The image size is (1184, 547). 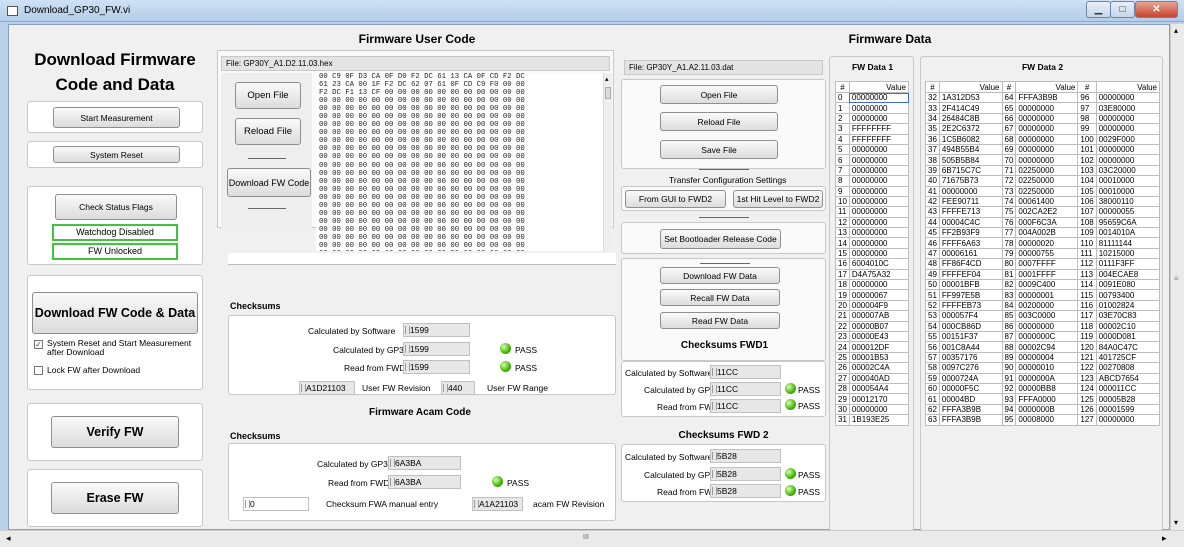 What do you see at coordinates (1128, 264) in the screenshot?
I see `row-value: 0111F3FF` at bounding box center [1128, 264].